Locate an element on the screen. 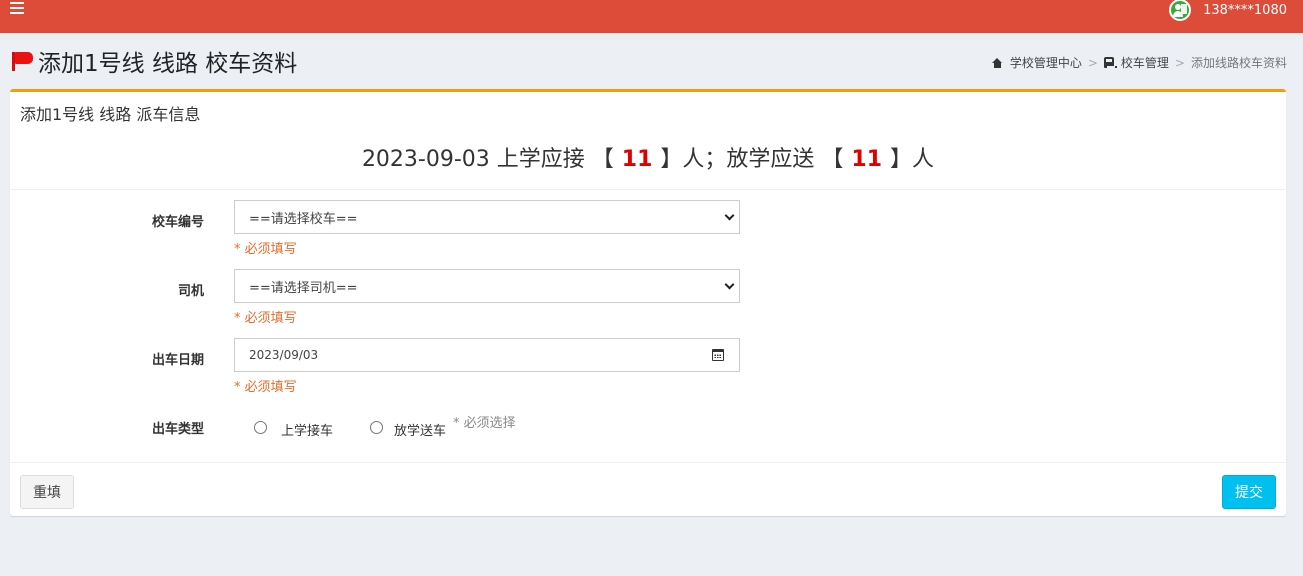 This screenshot has width=1303, height=576. bus-number-select-value: ==请选择校车== is located at coordinates (303, 219).